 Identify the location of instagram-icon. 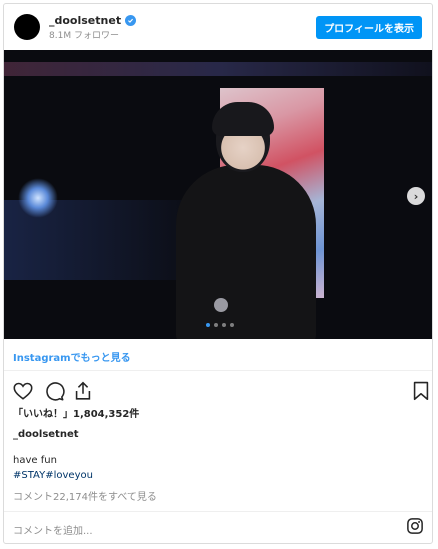
(415, 526).